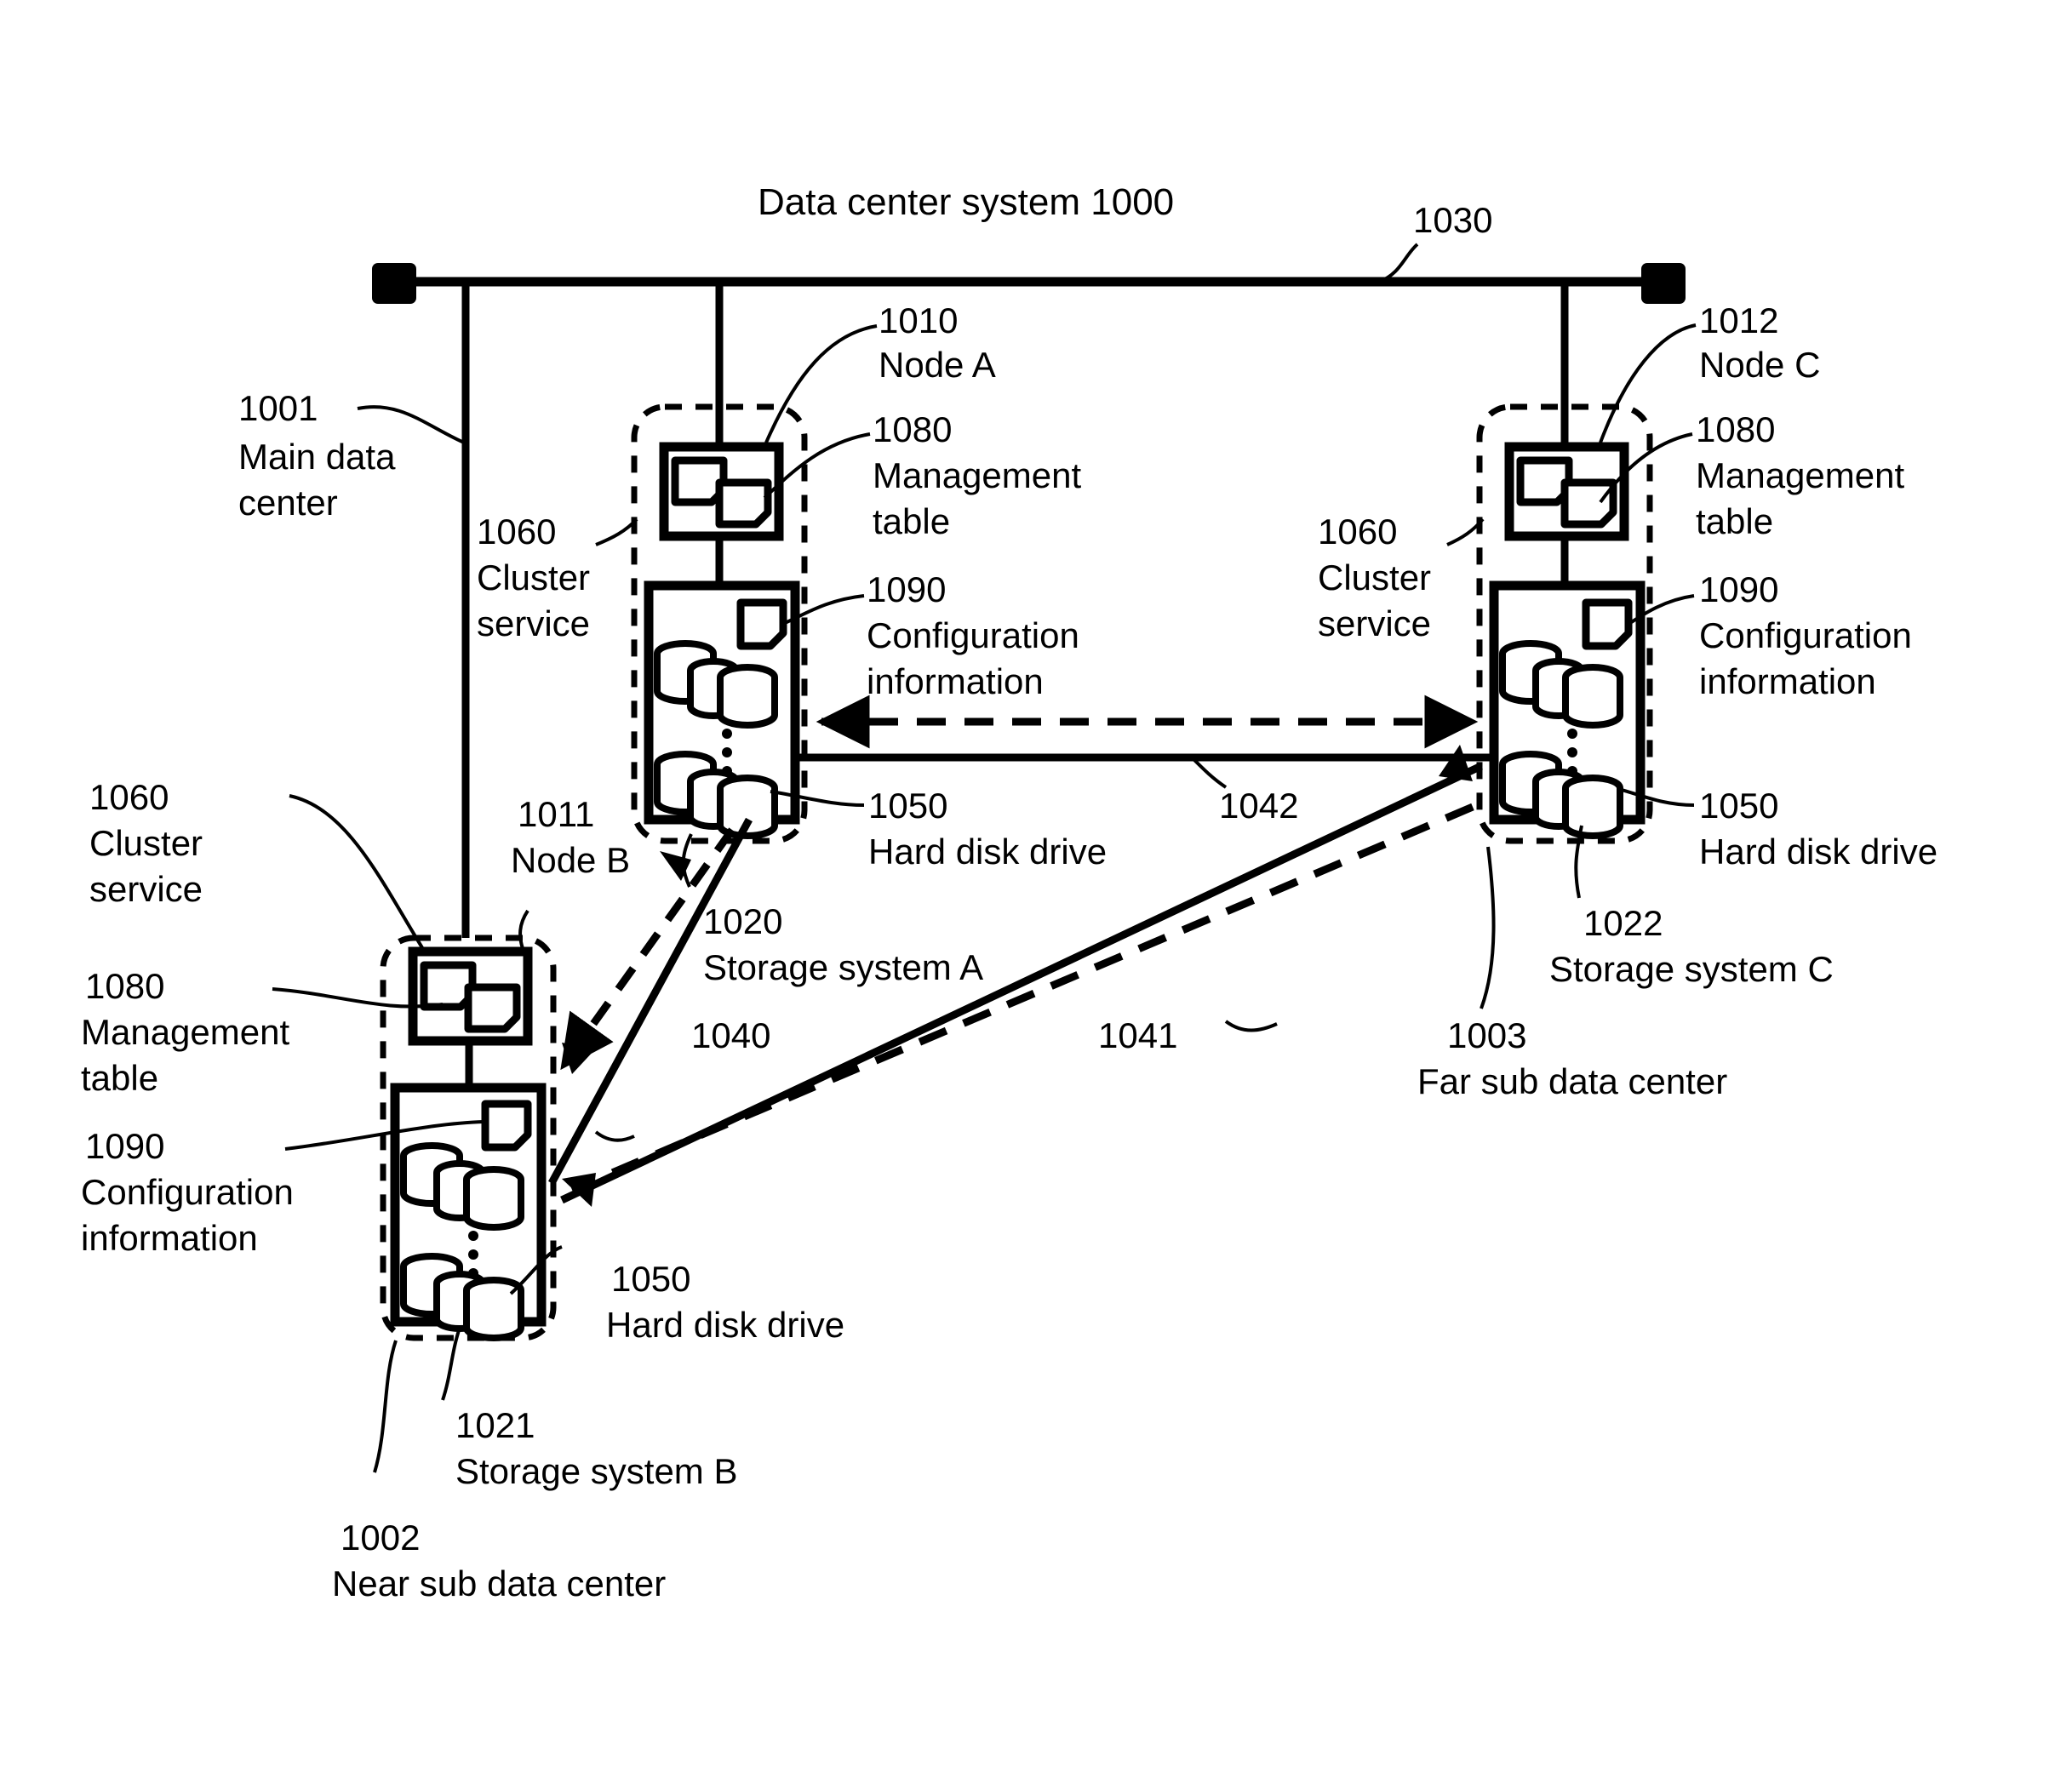 The image size is (2072, 1772). I want to click on mgmt-table-b-l1: Management, so click(185, 1032).